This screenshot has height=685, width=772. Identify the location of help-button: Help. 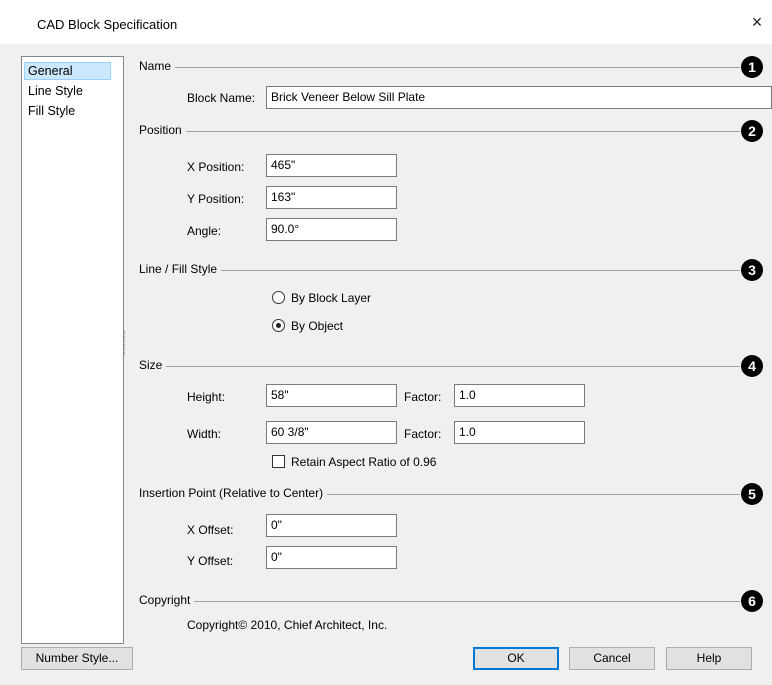
(709, 658).